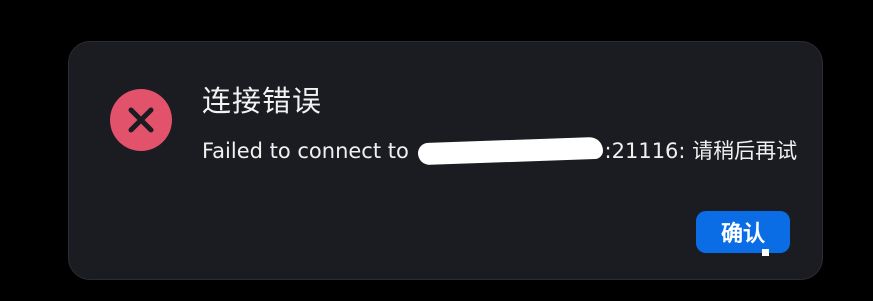 The height and width of the screenshot is (301, 873). Describe the element at coordinates (305, 151) in the screenshot. I see `message-prefix: Failed to connect to` at that location.